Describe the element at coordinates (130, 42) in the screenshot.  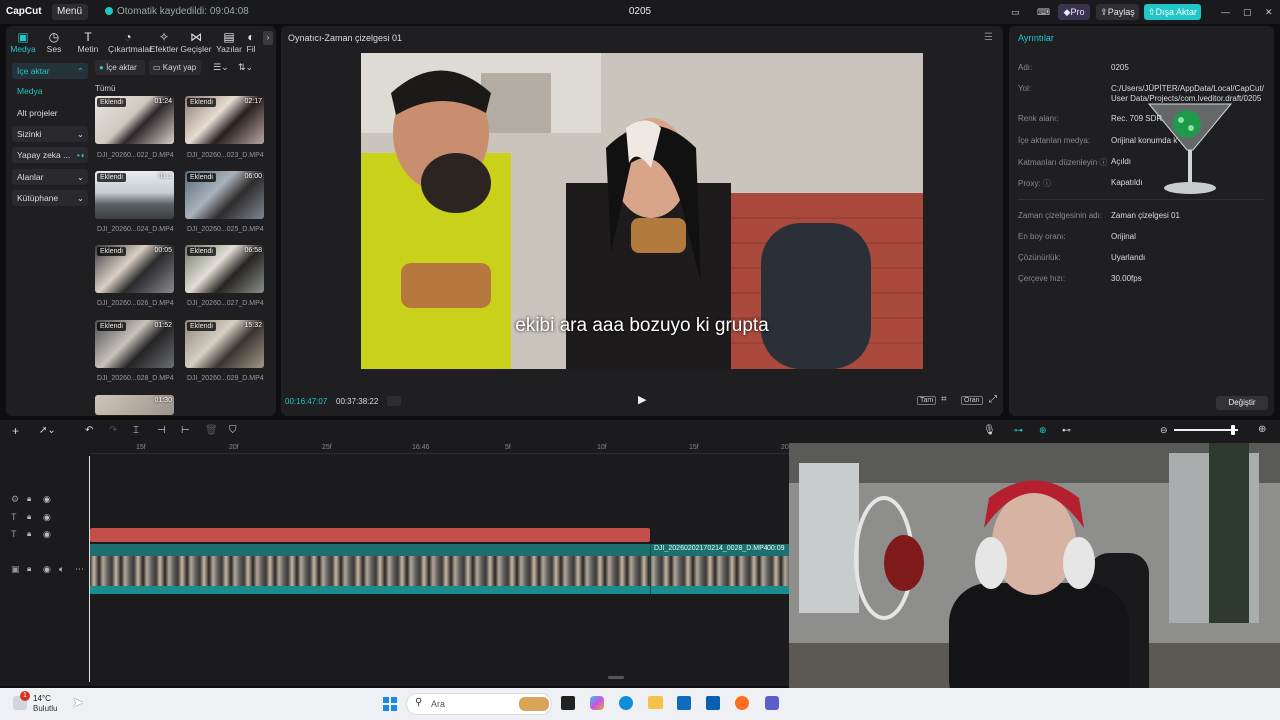
I see `tool-stickers: ◔ Çıkartmalar` at that location.